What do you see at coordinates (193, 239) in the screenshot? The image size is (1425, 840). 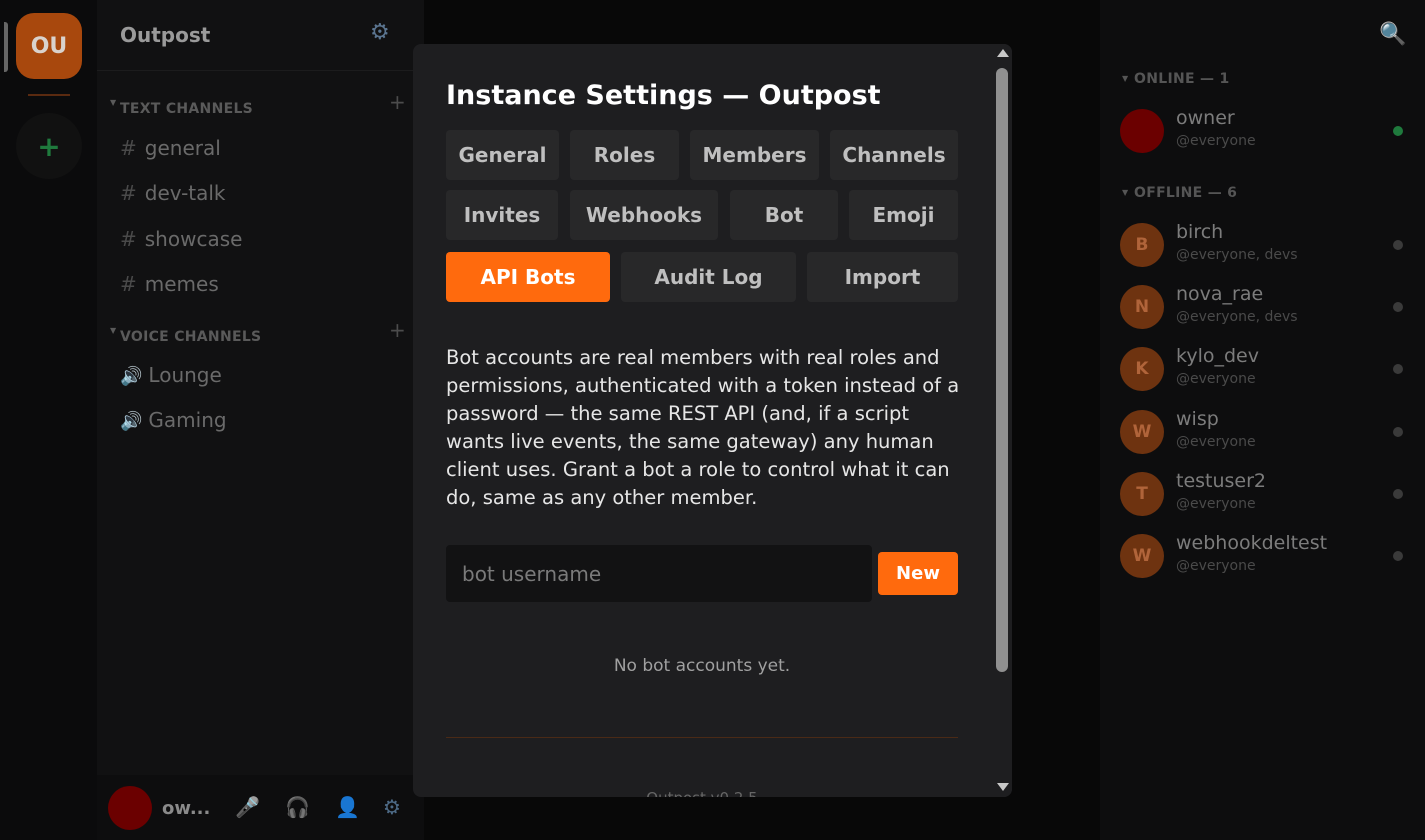 I see `channel-label: showcase` at bounding box center [193, 239].